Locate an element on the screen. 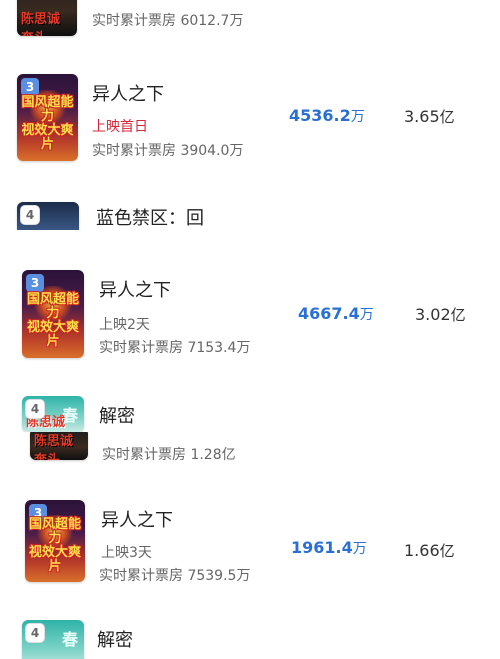 Image resolution: width=500 pixels, height=659 pixels. movie-row-clipped: 4 蓝色禁区：回 is located at coordinates (250, 214).